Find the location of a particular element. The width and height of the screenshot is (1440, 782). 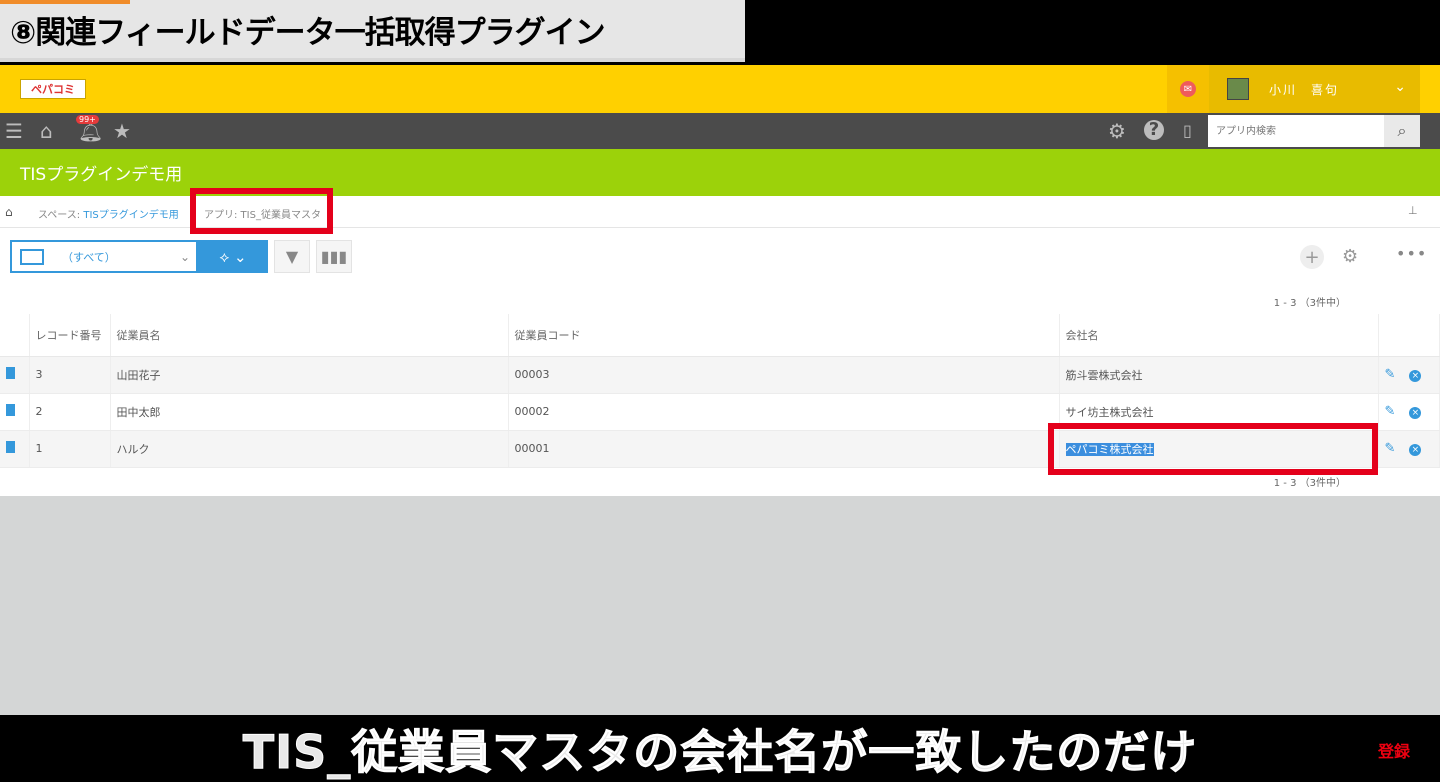

app-settings-button: ⚙ is located at coordinates (1350, 256).